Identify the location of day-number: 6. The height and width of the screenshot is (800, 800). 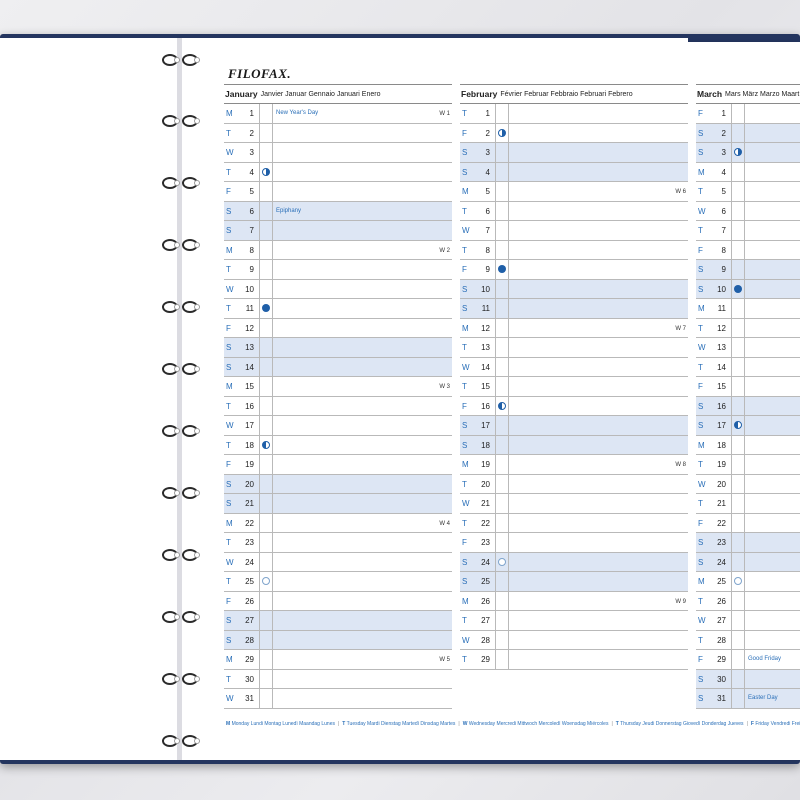
(251, 211).